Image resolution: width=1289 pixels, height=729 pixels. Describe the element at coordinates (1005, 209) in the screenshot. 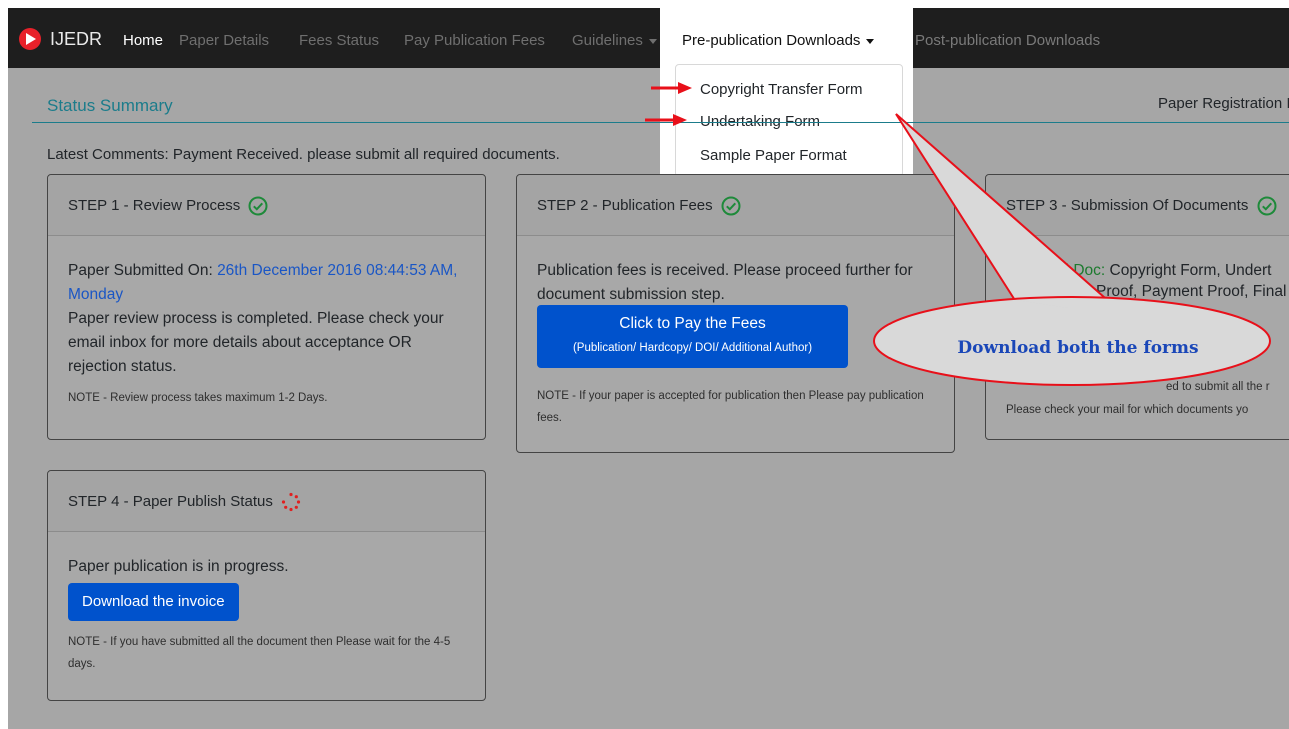

I see `callout-tail` at that location.